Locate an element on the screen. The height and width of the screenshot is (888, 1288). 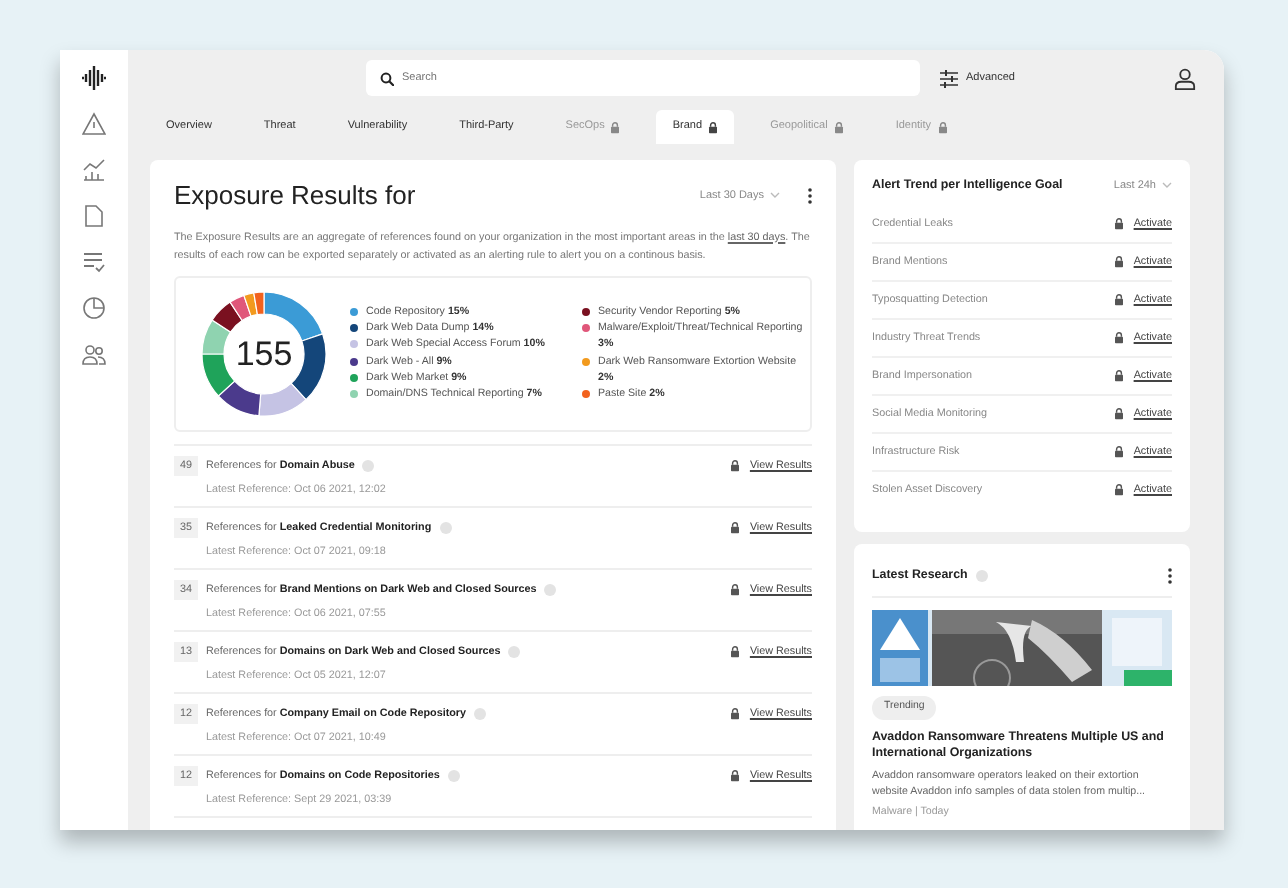
total-count: 155 is located at coordinates (264, 353).